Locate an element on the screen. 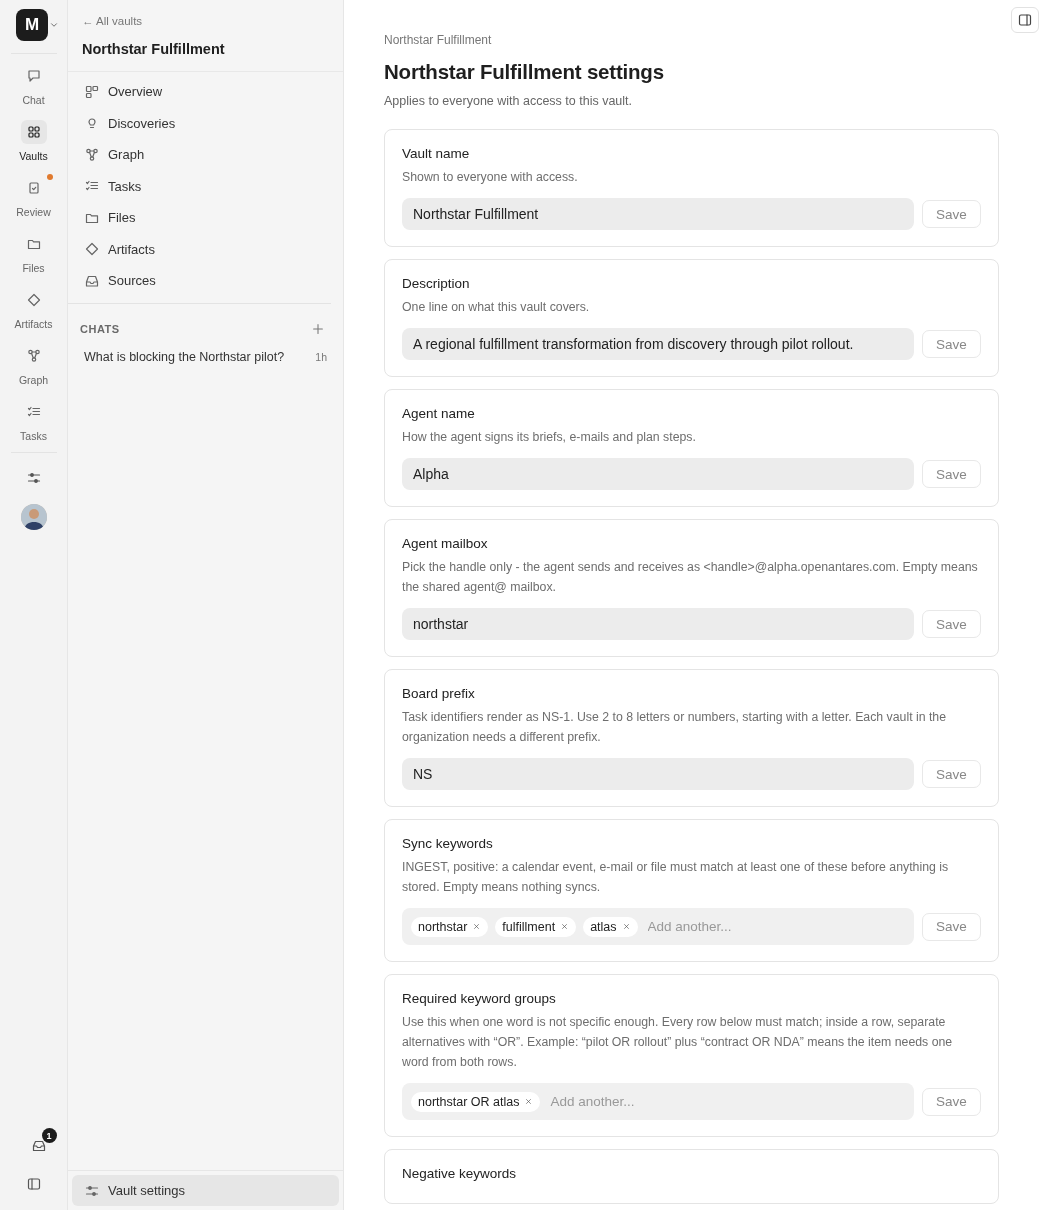 This screenshot has height=1210, width=1050. section-heading: CHATS is located at coordinates (100, 328).